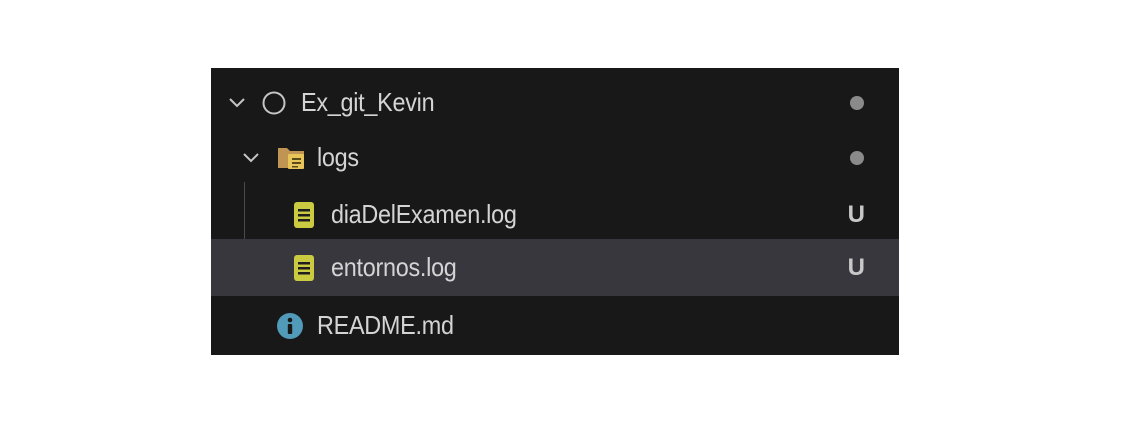 Image resolution: width=1144 pixels, height=438 pixels. Describe the element at coordinates (394, 267) in the screenshot. I see `tree-item-label: entornos.log` at that location.